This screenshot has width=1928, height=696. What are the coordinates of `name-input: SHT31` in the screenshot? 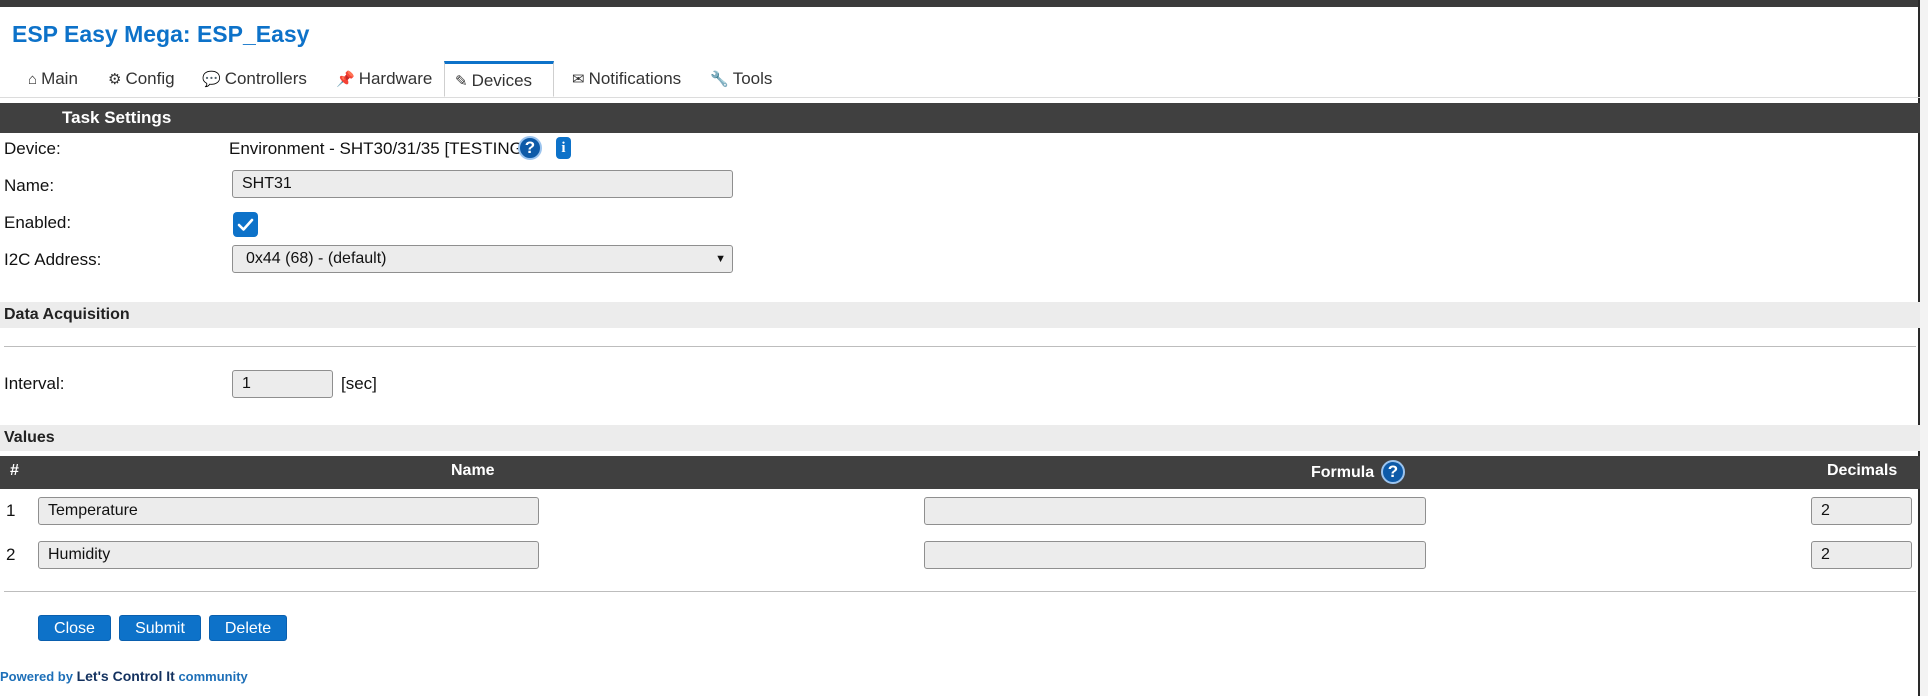 It's located at (482, 184).